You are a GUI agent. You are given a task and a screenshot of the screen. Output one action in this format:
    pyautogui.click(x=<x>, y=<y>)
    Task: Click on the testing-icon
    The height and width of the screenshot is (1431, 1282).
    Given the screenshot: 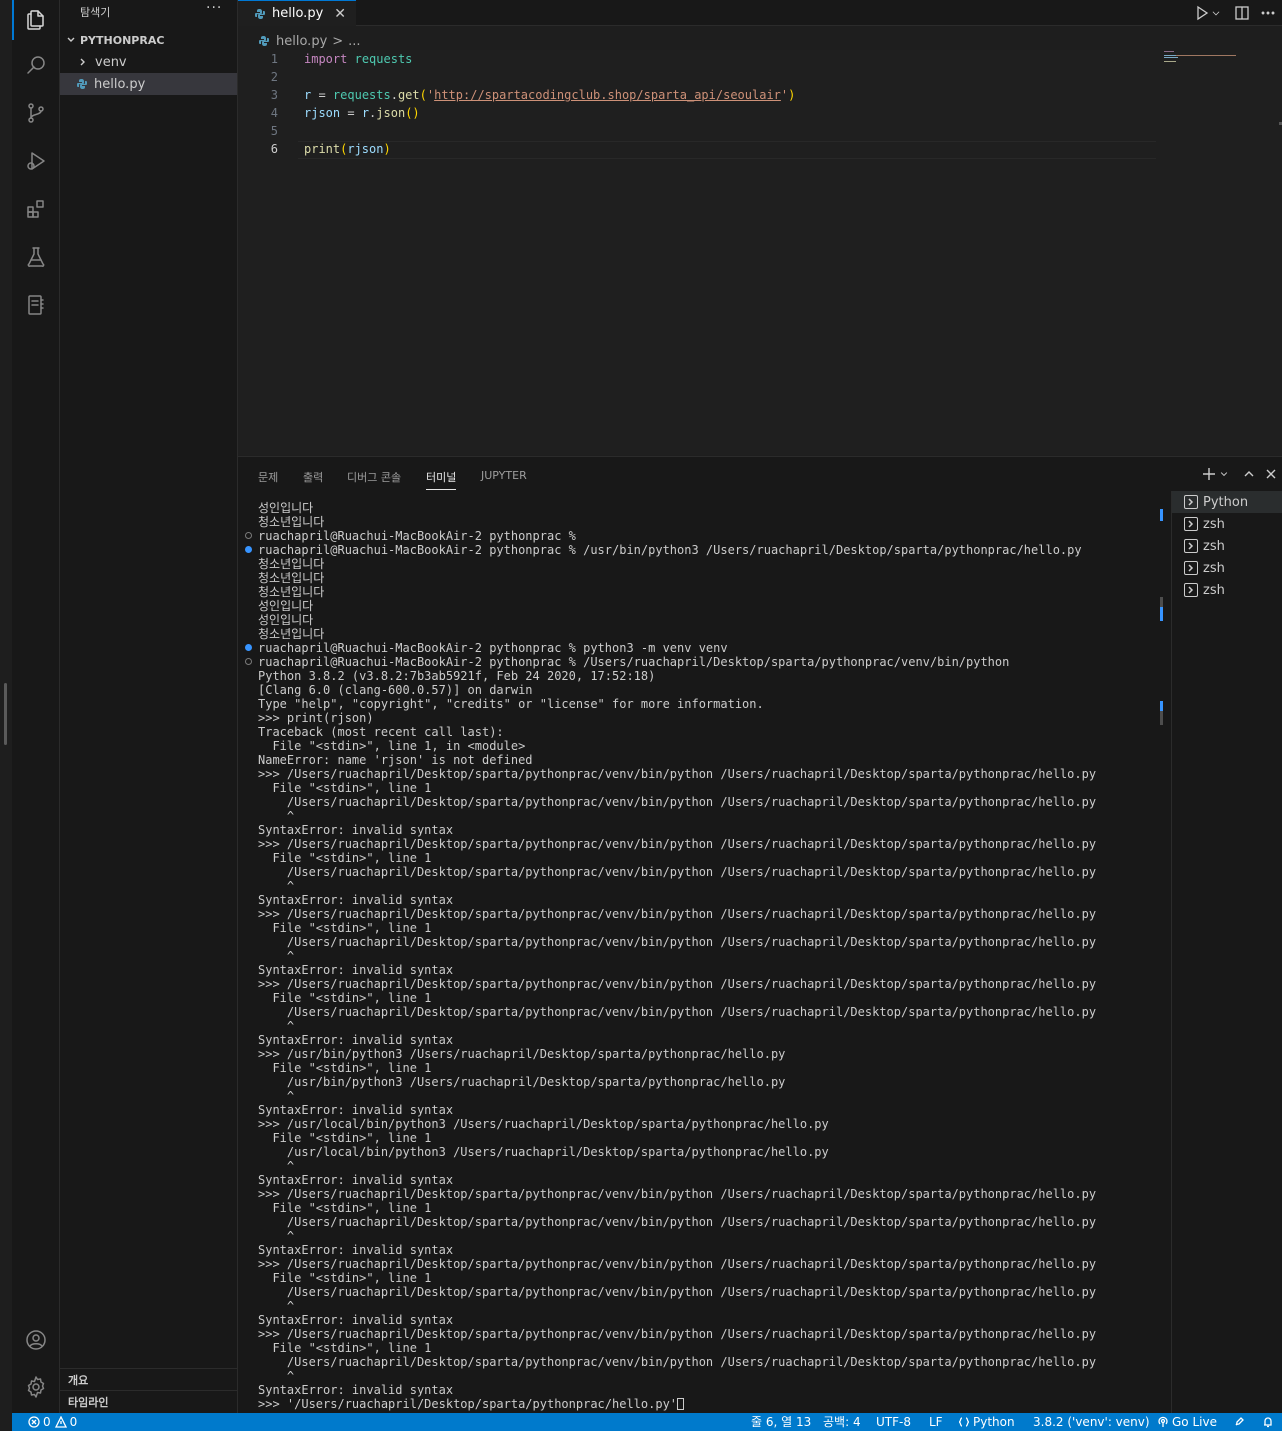 What is the action you would take?
    pyautogui.click(x=36, y=257)
    